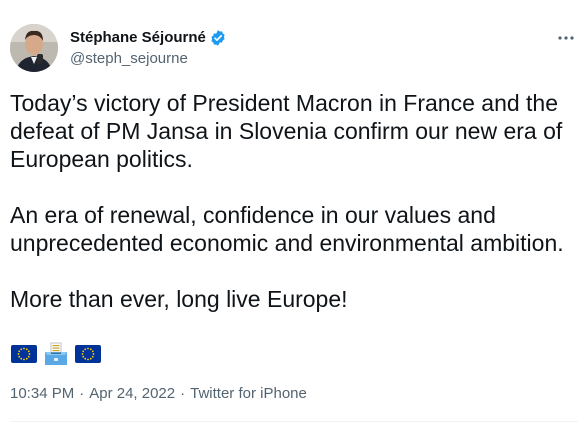 Image resolution: width=588 pixels, height=425 pixels. I want to click on tweet-source: Twitter for iPhone, so click(248, 393).